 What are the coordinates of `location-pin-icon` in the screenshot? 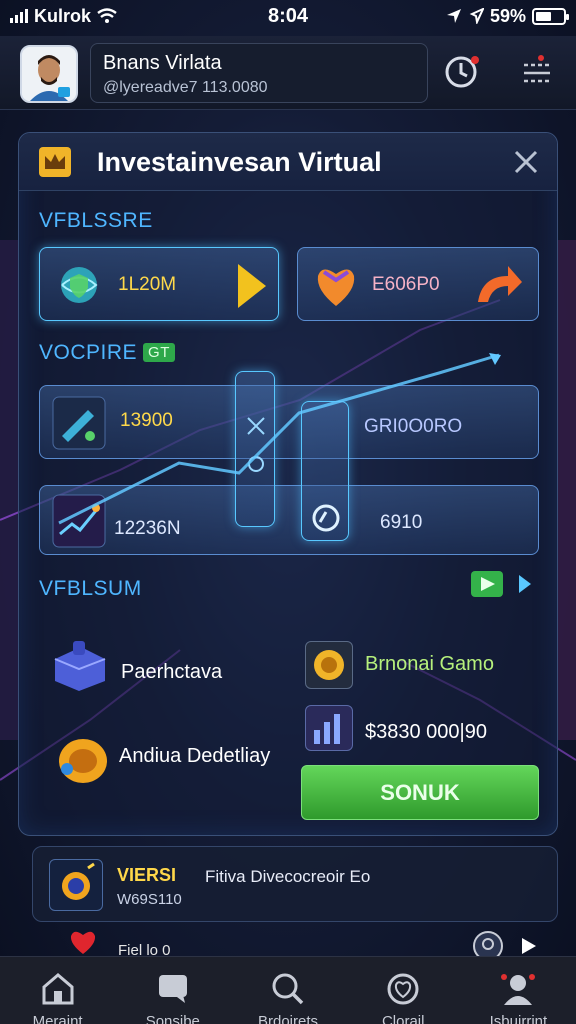 It's located at (488, 942).